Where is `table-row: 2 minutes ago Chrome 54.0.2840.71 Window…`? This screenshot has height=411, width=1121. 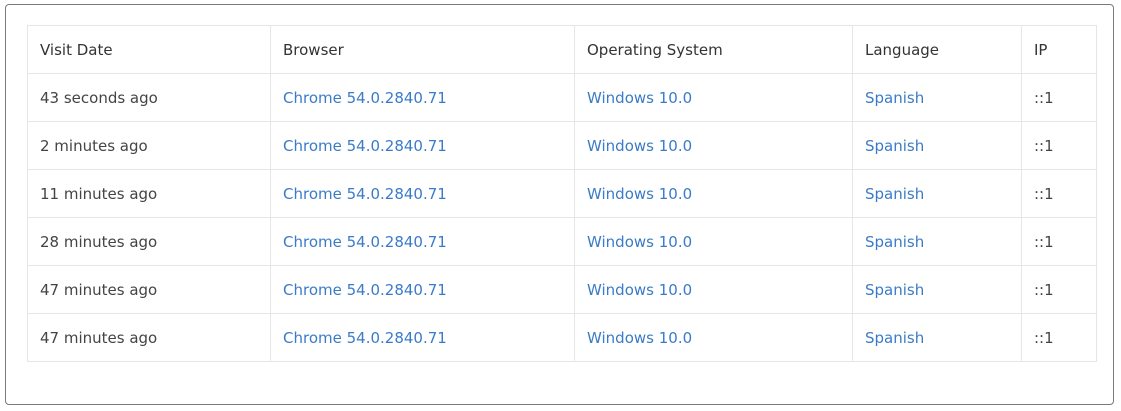
table-row: 2 minutes ago Chrome 54.0.2840.71 Window… is located at coordinates (562, 145).